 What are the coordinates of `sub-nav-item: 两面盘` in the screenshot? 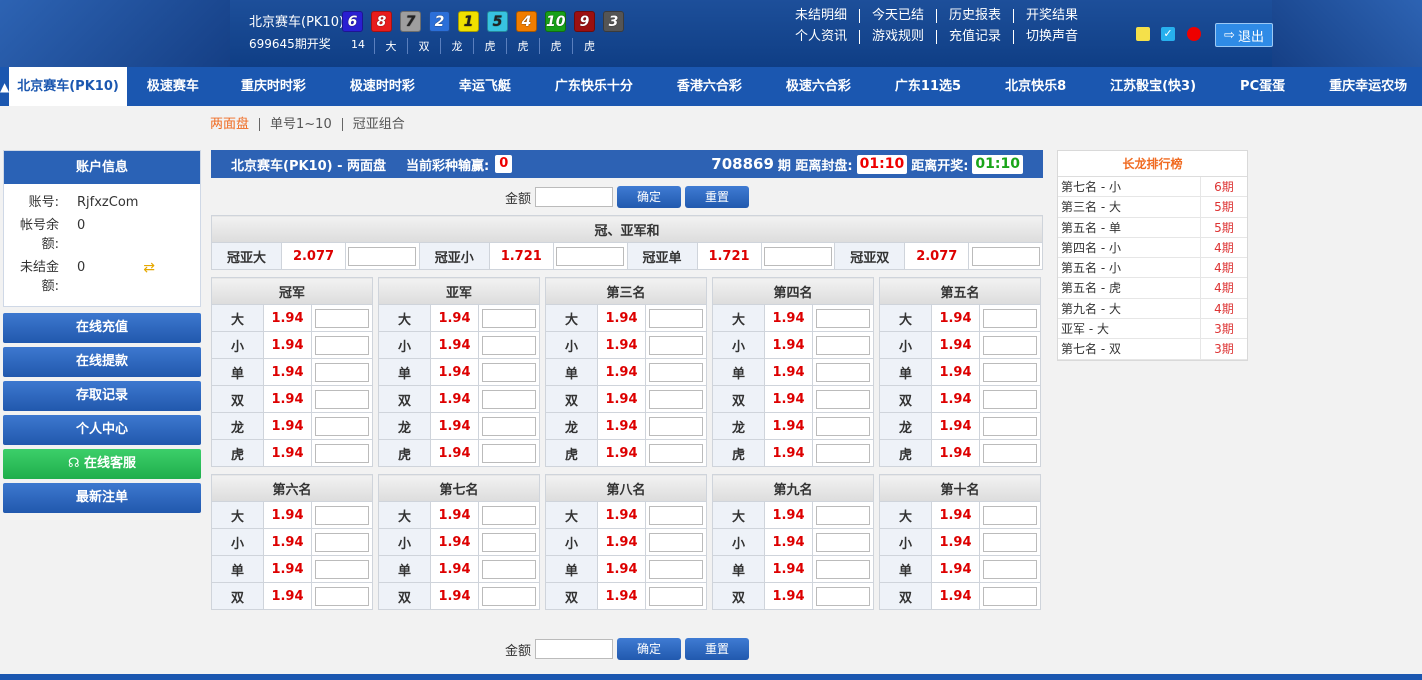 It's located at (230, 124).